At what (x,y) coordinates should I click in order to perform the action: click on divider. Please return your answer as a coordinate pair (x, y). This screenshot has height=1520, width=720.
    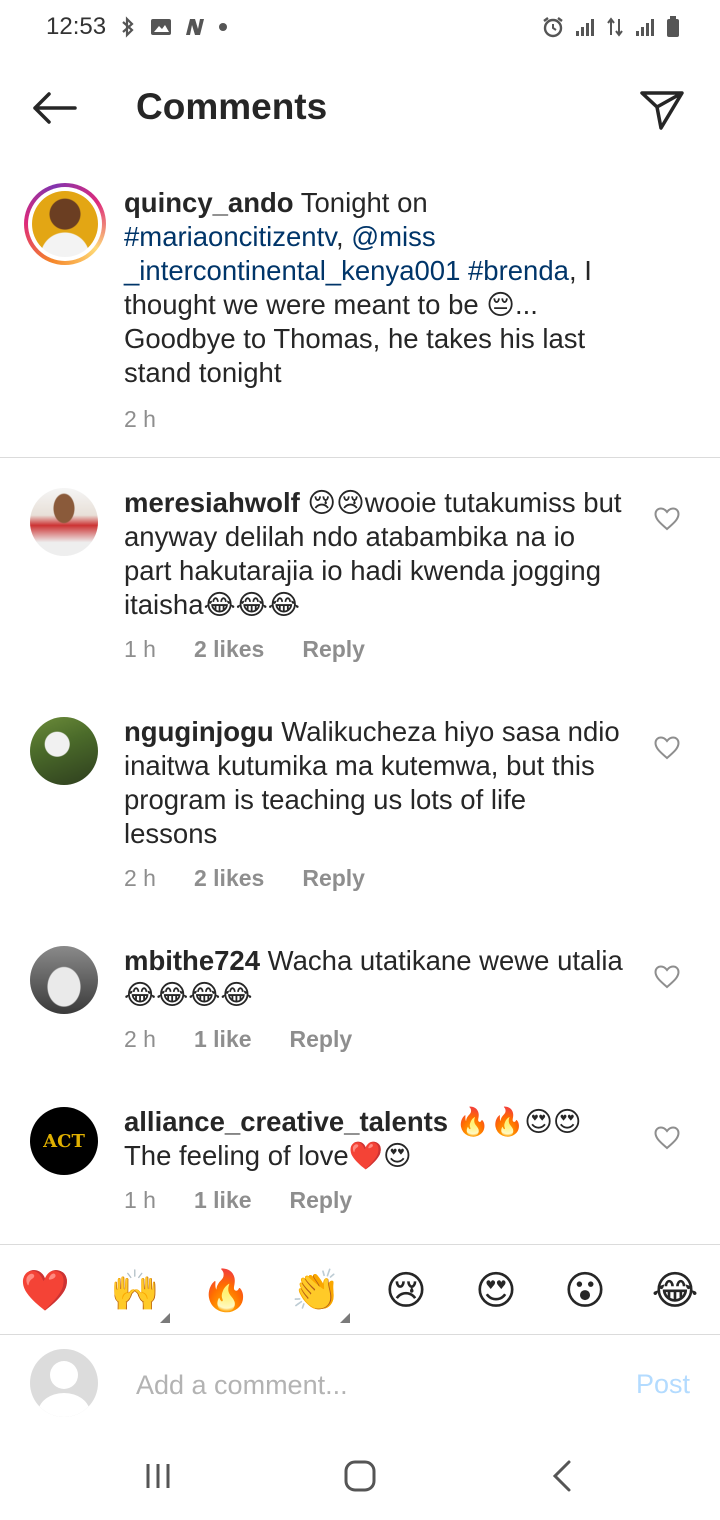
    Looking at the image, I should click on (360, 457).